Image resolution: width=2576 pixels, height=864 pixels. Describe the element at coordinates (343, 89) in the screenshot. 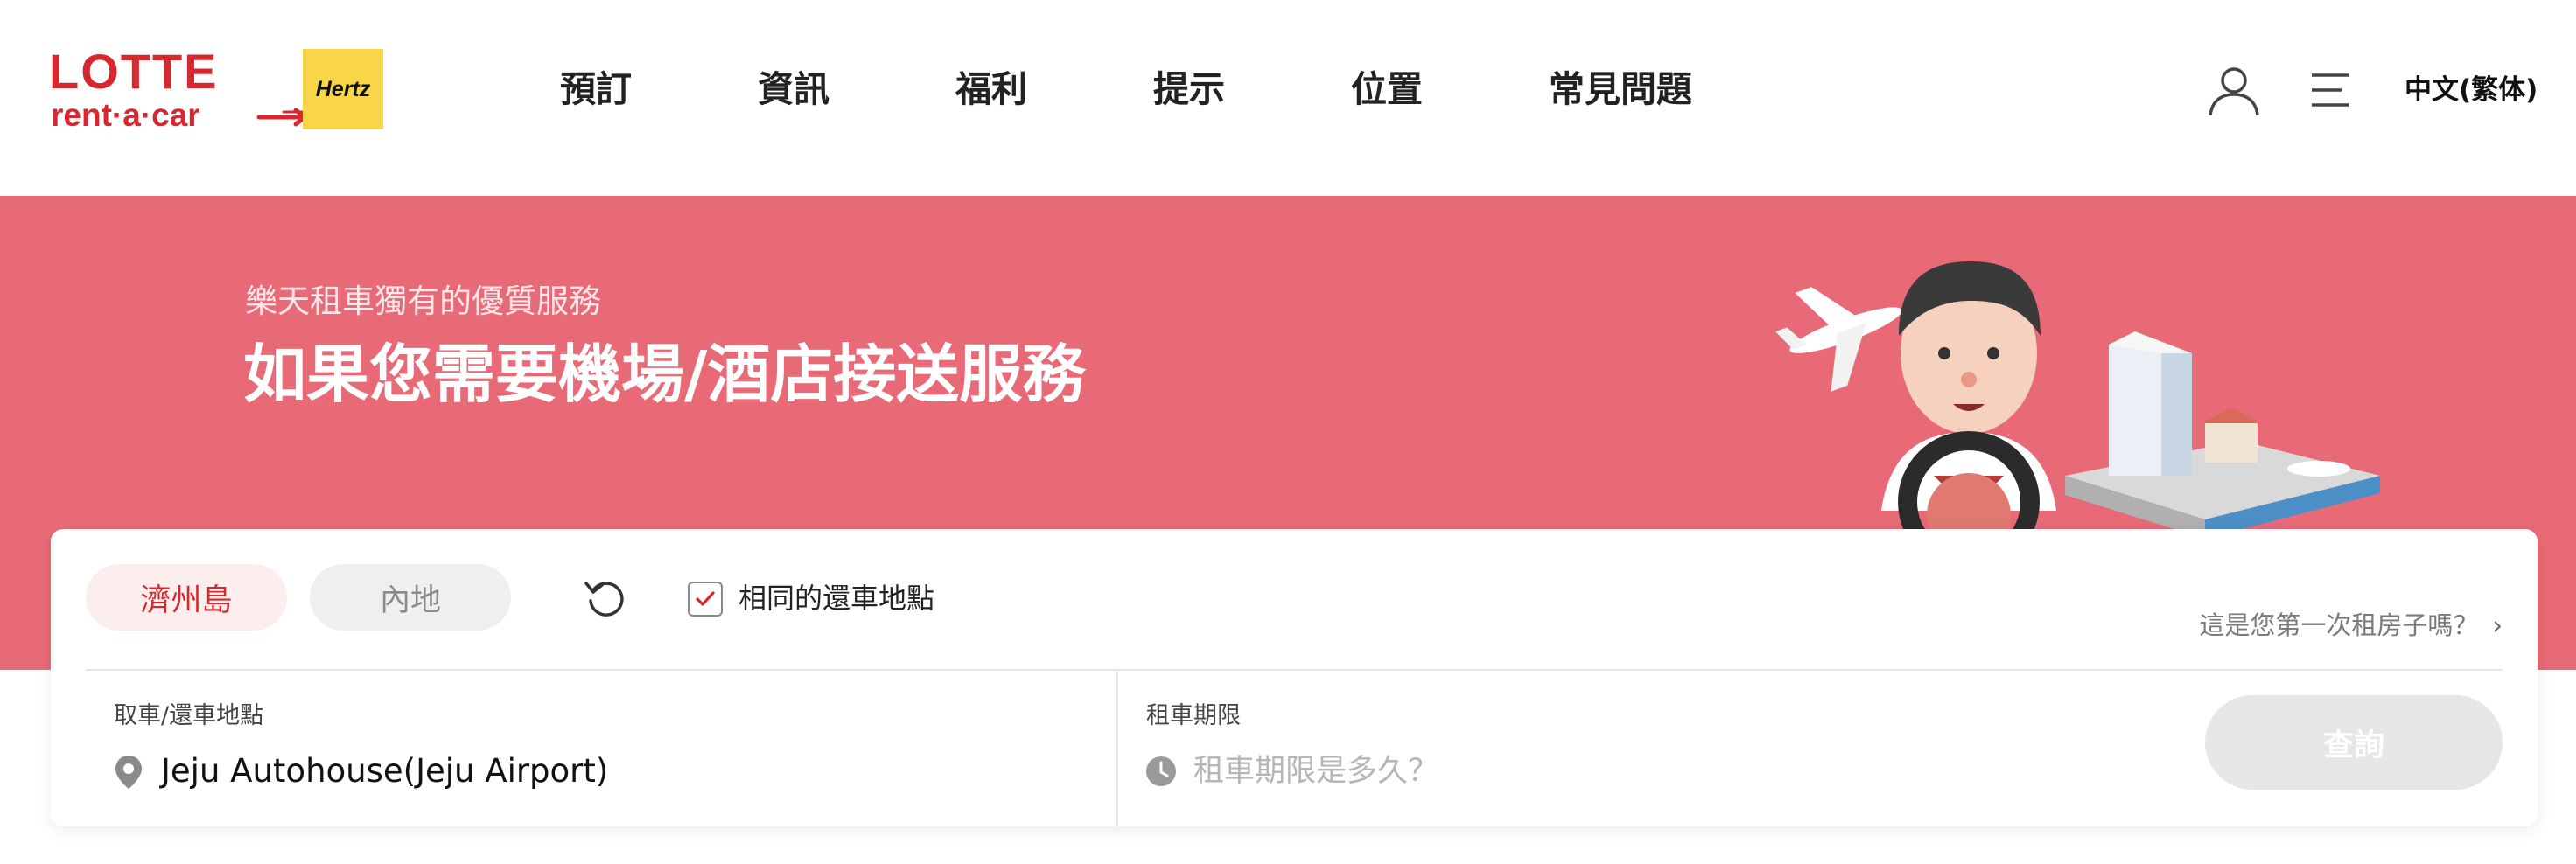

I see `hertz-logo: Hertz` at that location.